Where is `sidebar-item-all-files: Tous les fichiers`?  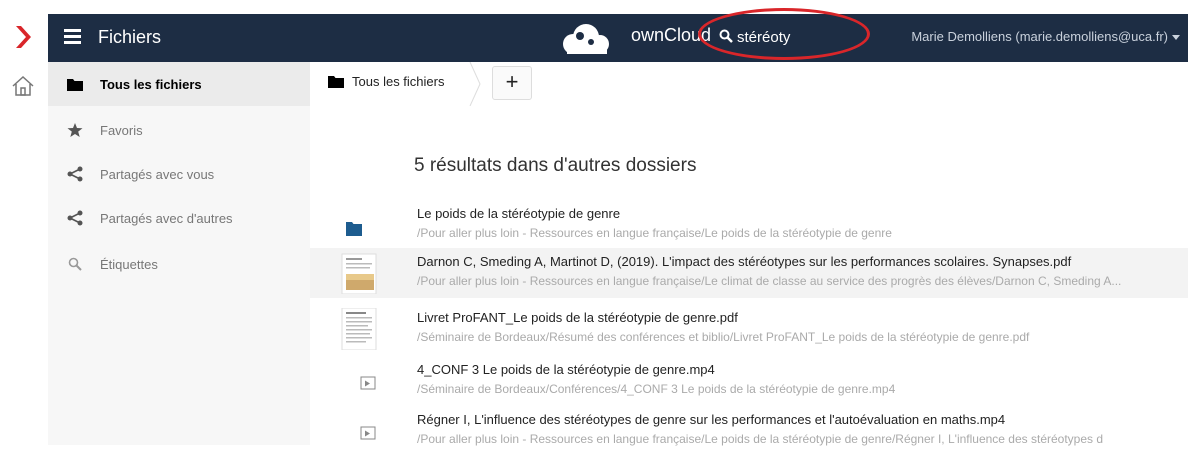 sidebar-item-all-files: Tous les fichiers is located at coordinates (179, 84).